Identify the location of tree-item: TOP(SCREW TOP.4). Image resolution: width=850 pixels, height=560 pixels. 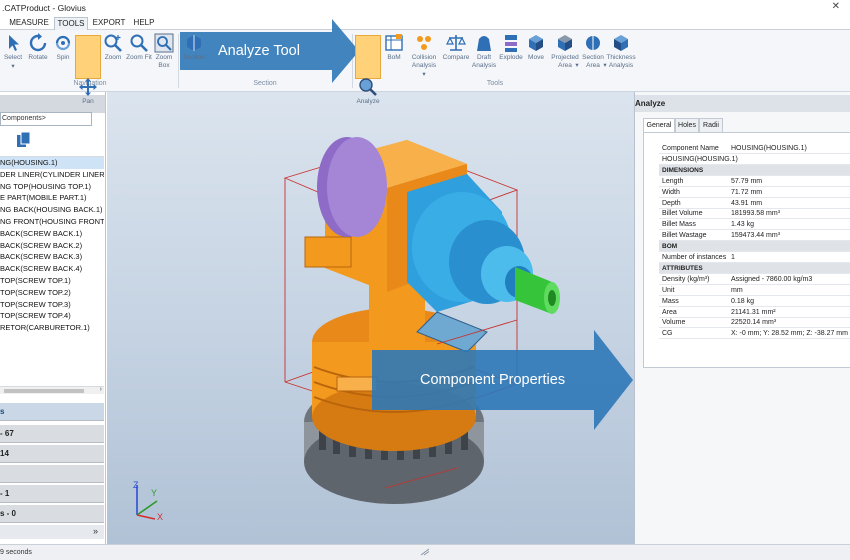
(52, 316).